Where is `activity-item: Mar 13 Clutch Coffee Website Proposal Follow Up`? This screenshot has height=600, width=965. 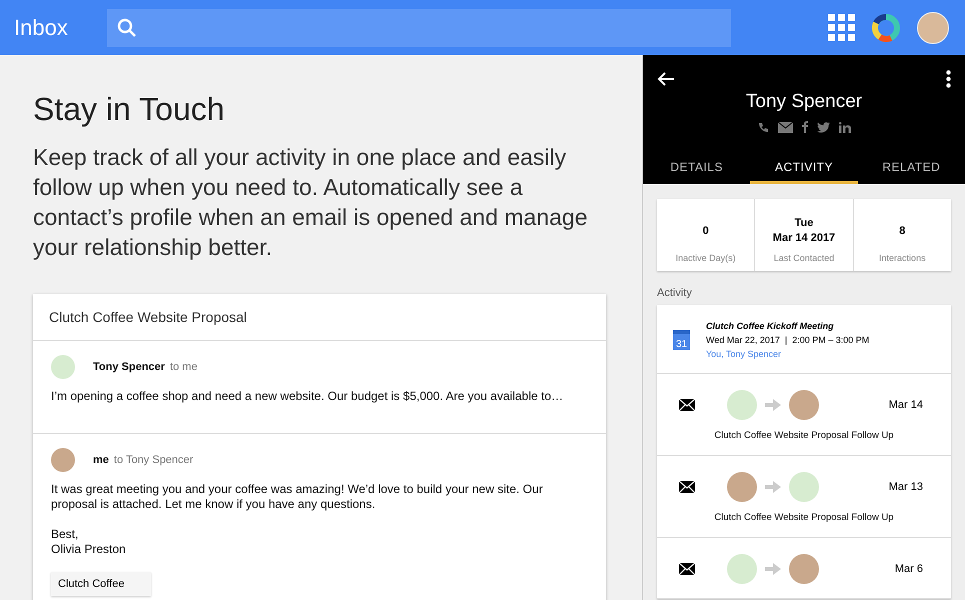
activity-item: Mar 13 Clutch Coffee Website Proposal Follow Up is located at coordinates (804, 497).